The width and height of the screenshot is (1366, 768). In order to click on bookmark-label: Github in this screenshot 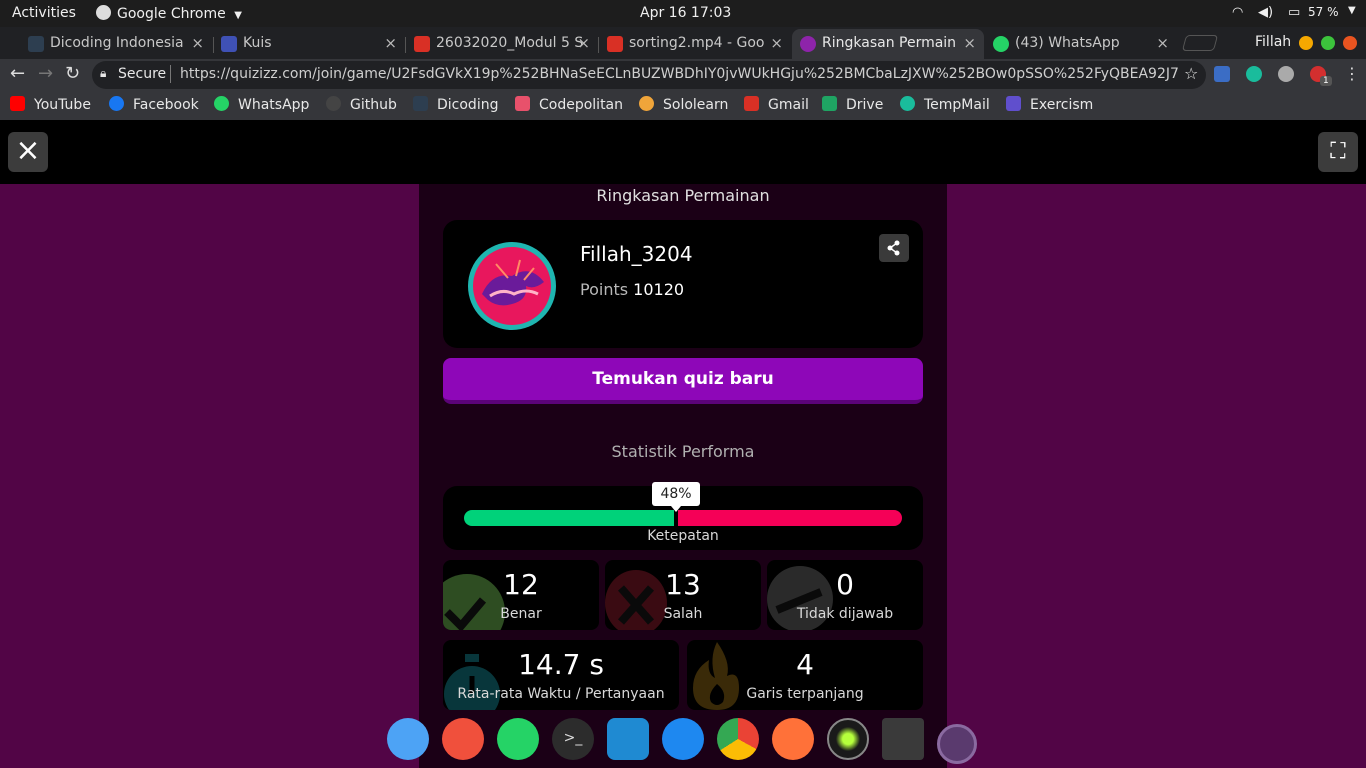, I will do `click(373, 105)`.